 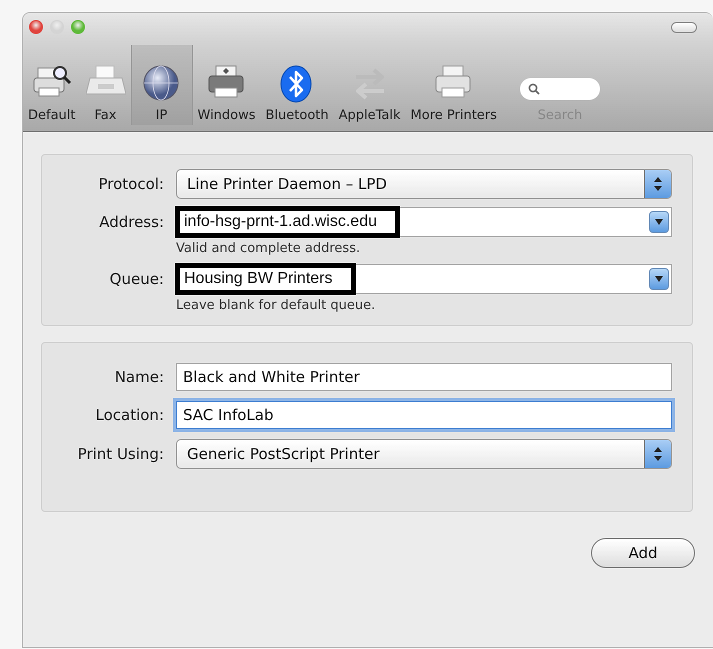 What do you see at coordinates (643, 553) in the screenshot?
I see `add-button: Add` at bounding box center [643, 553].